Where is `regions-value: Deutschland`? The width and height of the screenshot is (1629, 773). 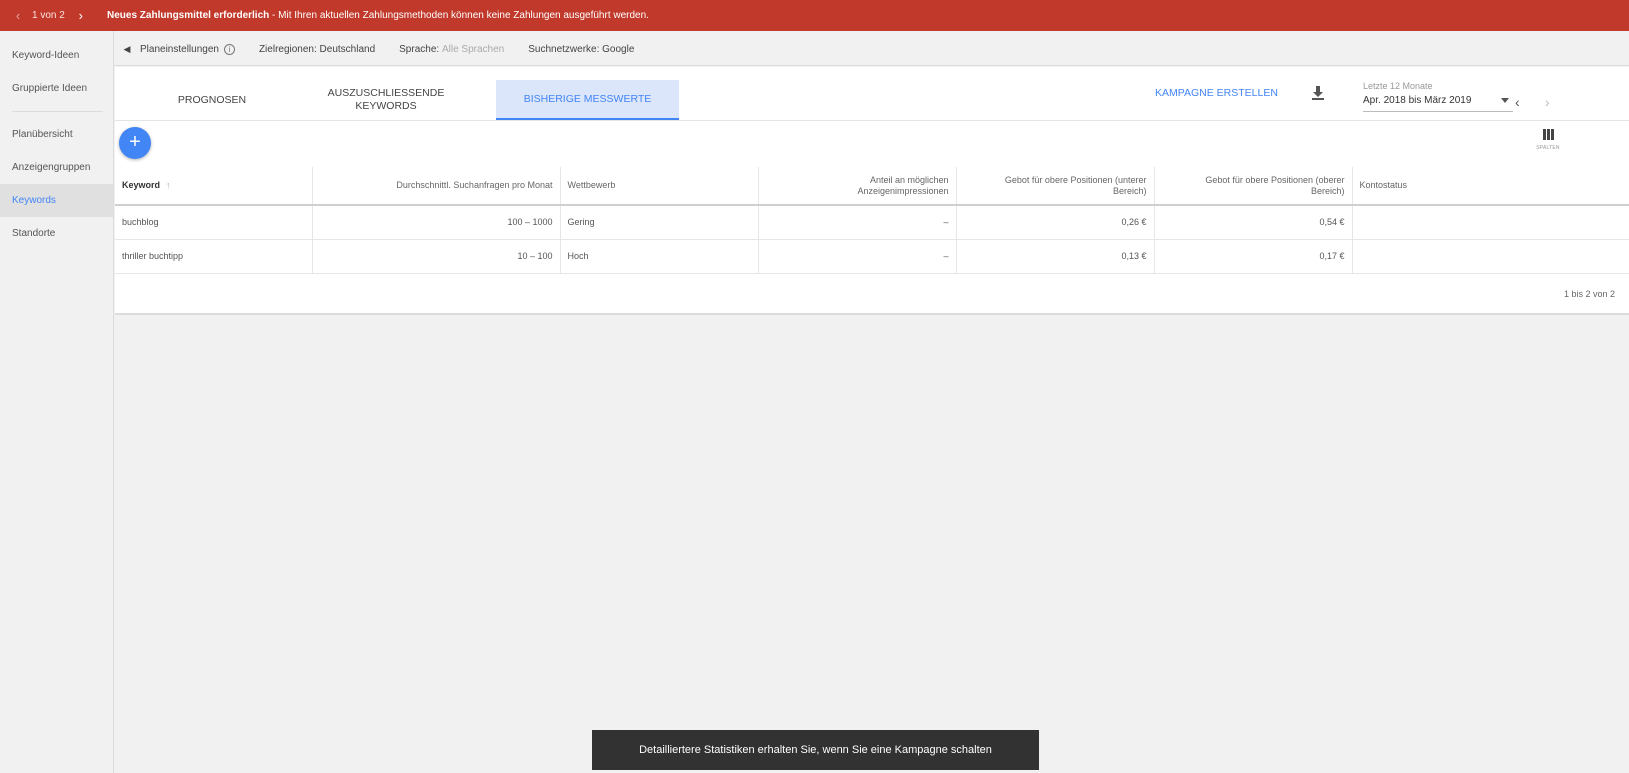 regions-value: Deutschland is located at coordinates (347, 49).